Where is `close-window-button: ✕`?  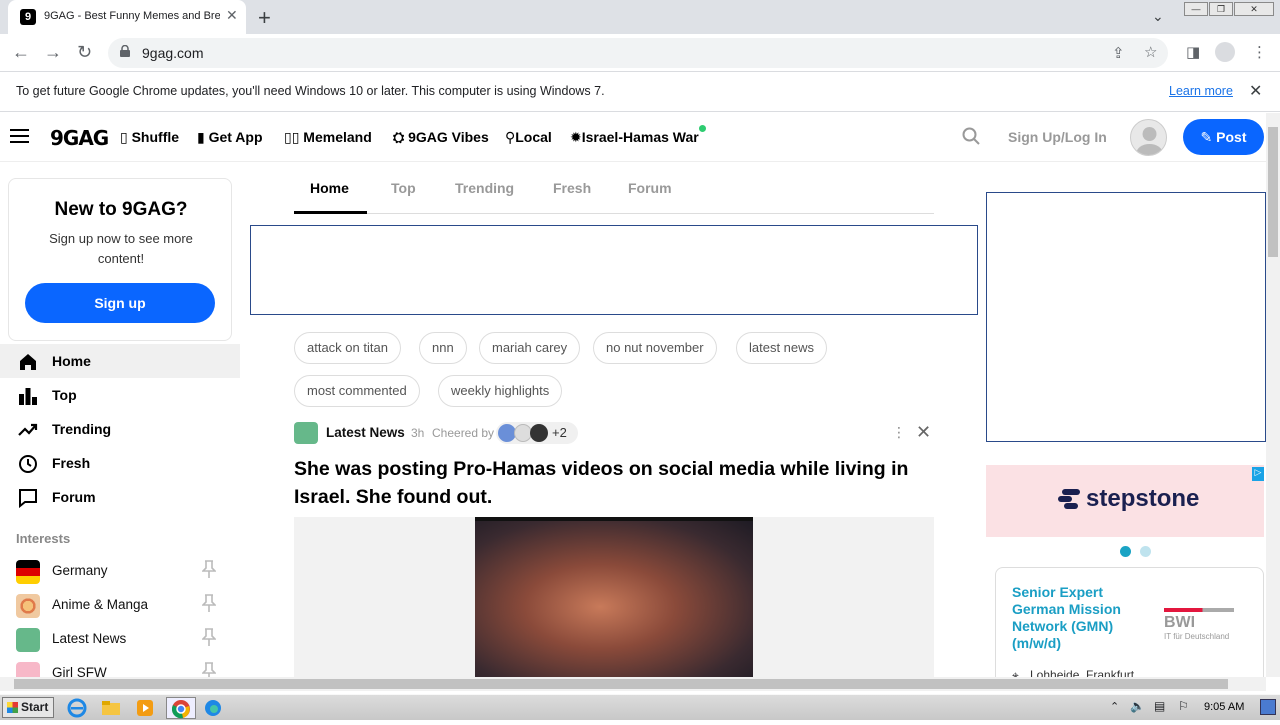
close-window-button: ✕ is located at coordinates (1254, 9).